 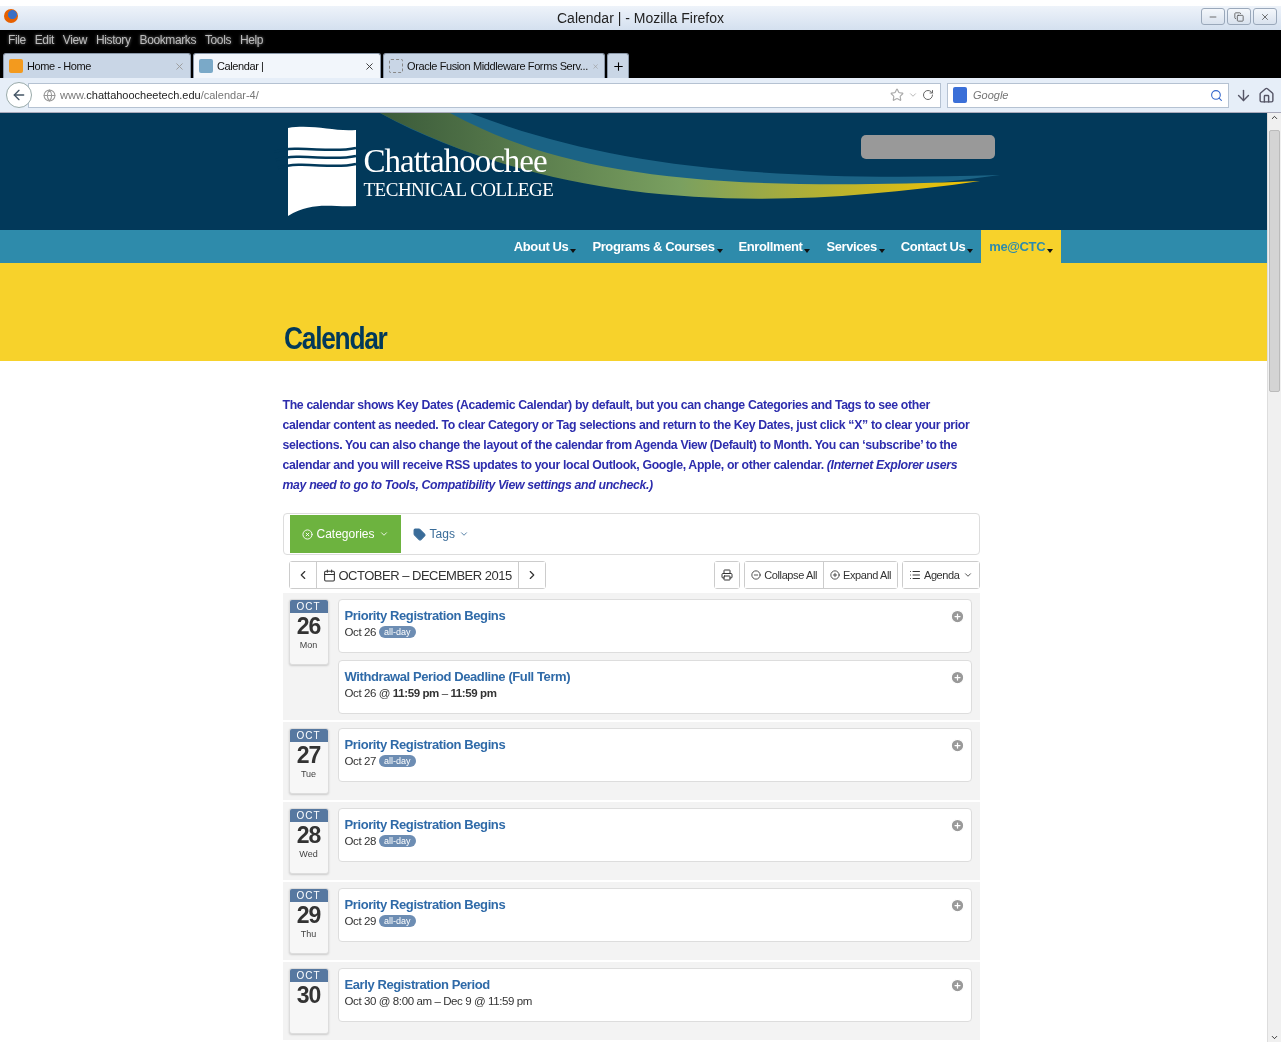 What do you see at coordinates (928, 95) in the screenshot?
I see `reload-icon` at bounding box center [928, 95].